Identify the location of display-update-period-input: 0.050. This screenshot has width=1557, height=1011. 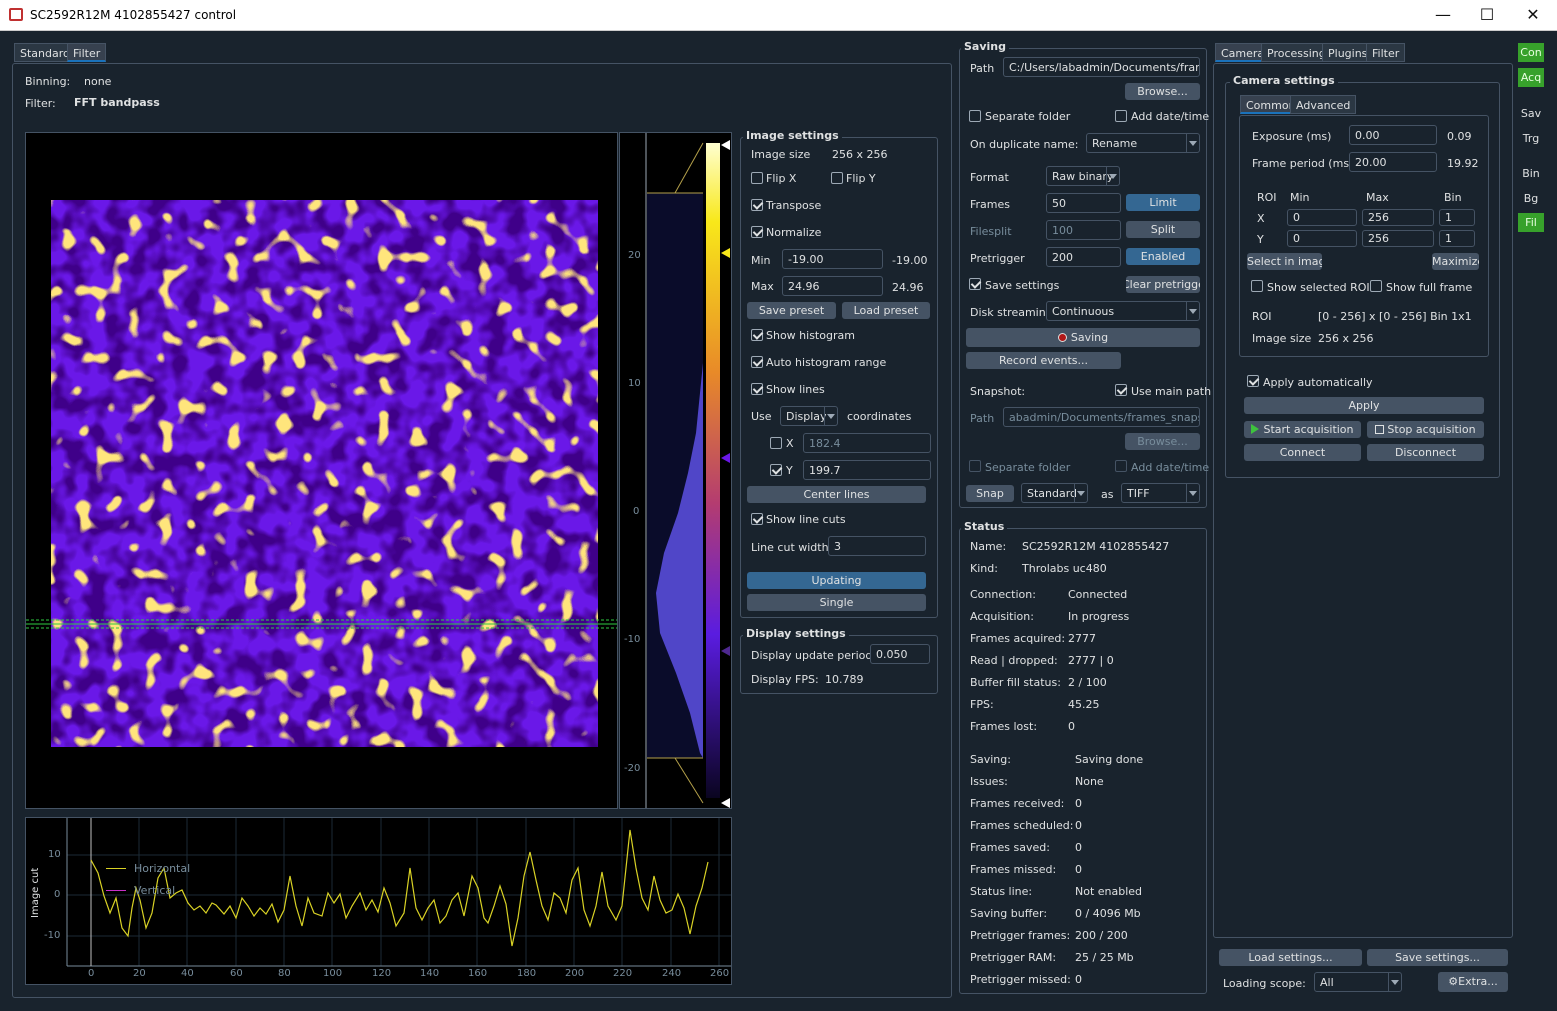
(900, 654).